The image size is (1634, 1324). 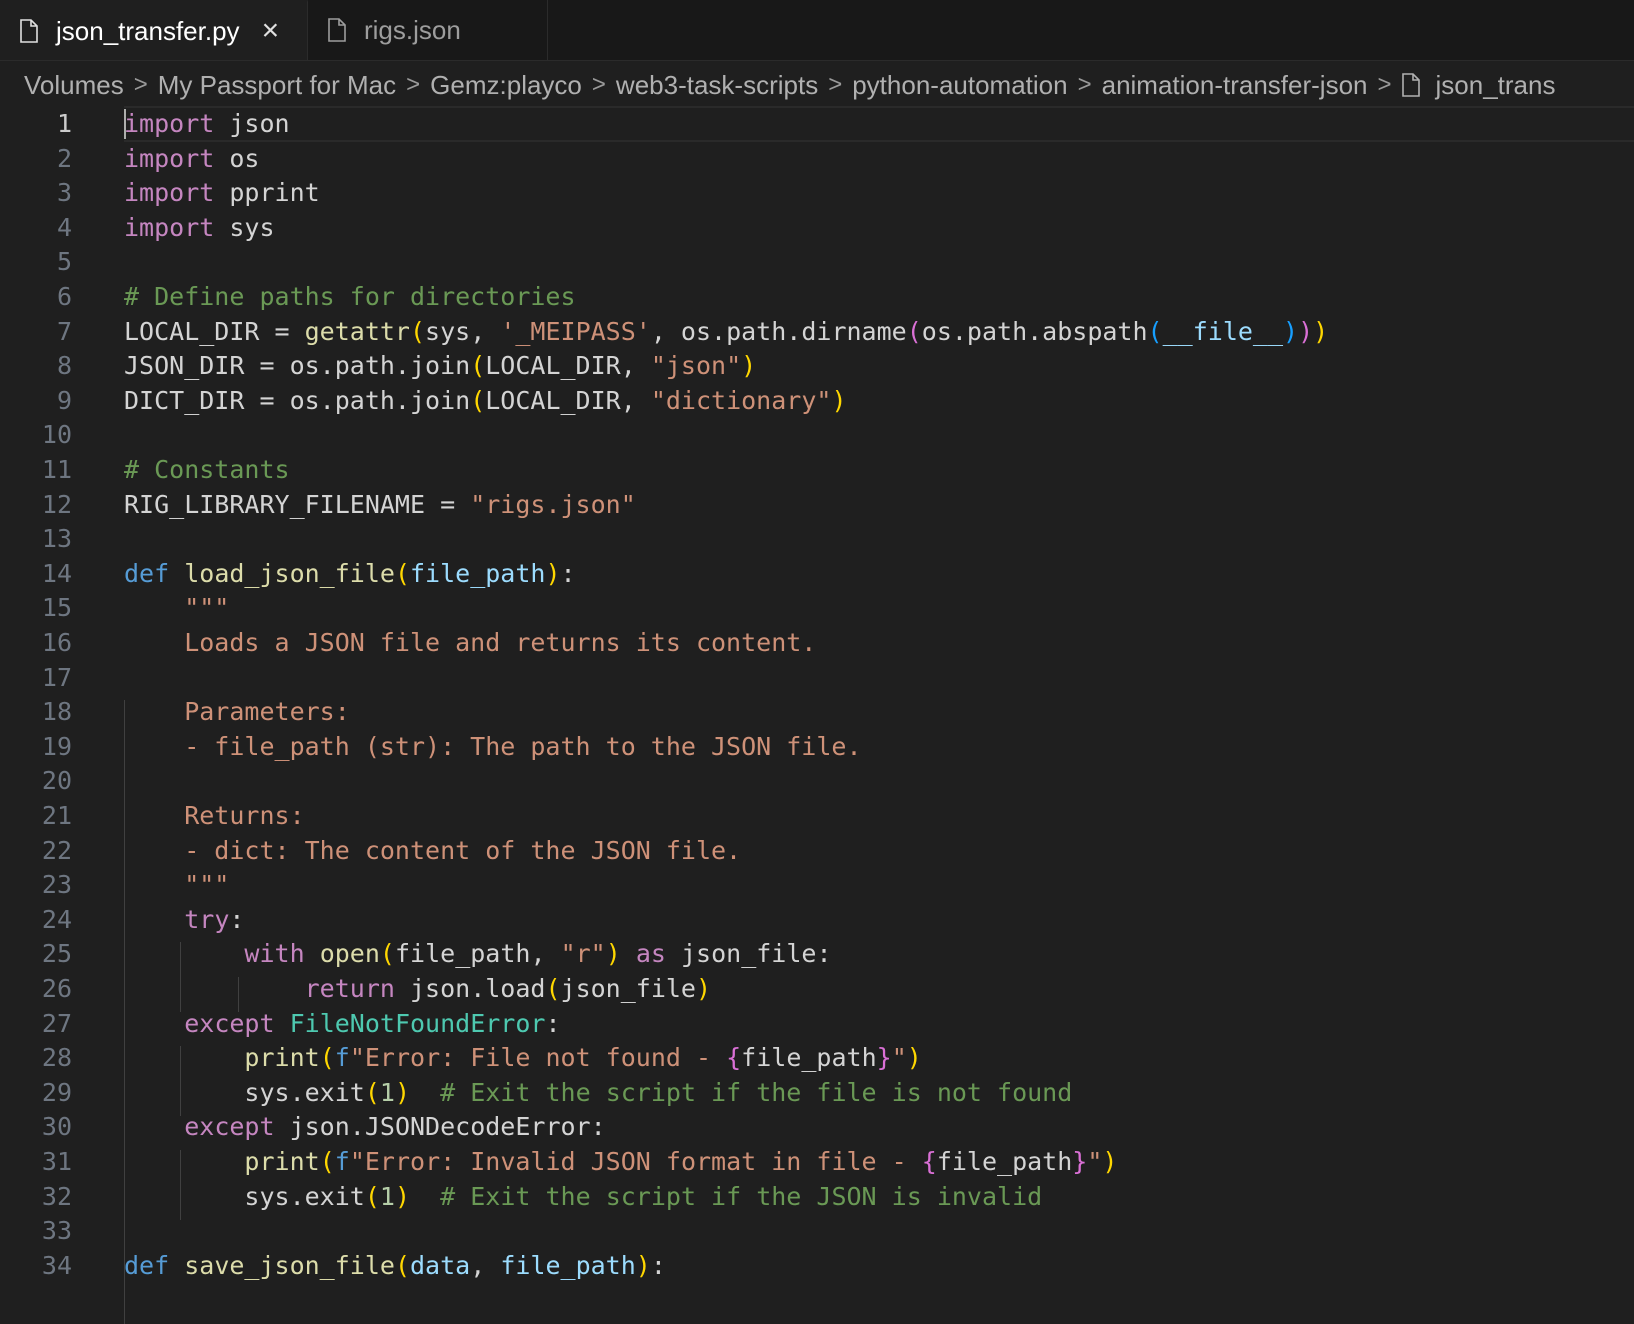 I want to click on breadcrumb-item-web3-task-scripts: web3-task-scripts, so click(x=717, y=85).